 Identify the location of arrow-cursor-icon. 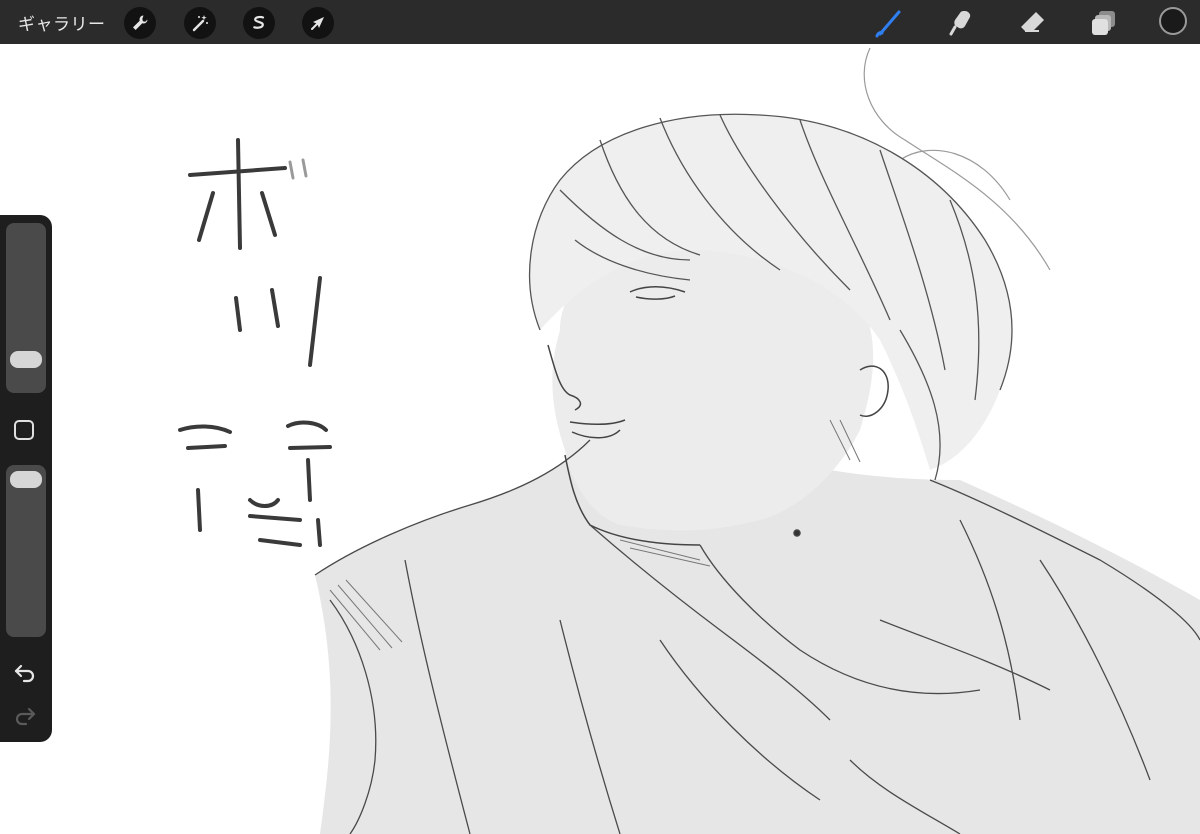
(317, 23).